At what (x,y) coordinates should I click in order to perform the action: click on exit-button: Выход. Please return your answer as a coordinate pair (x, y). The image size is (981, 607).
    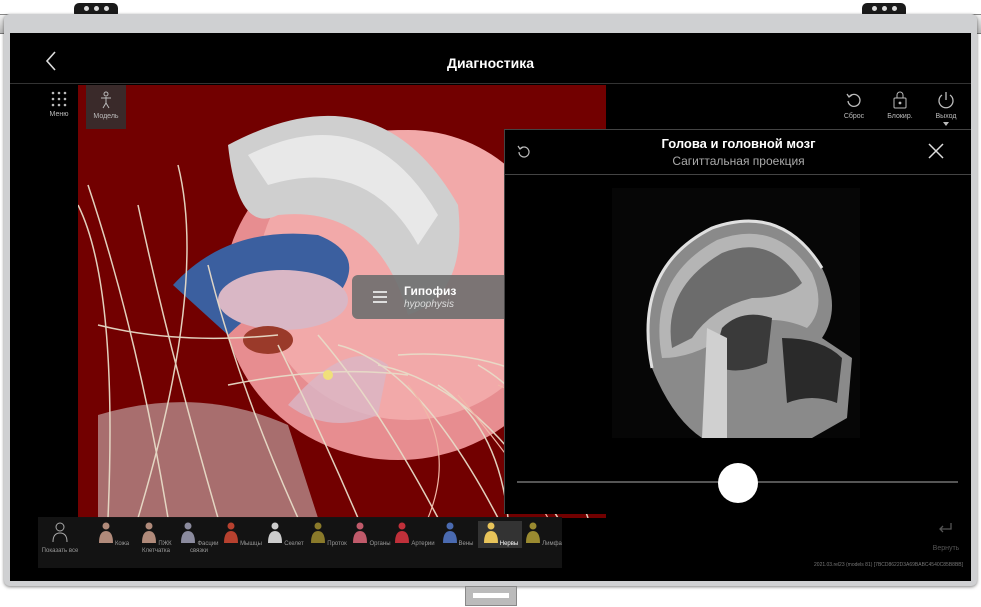
    Looking at the image, I should click on (946, 108).